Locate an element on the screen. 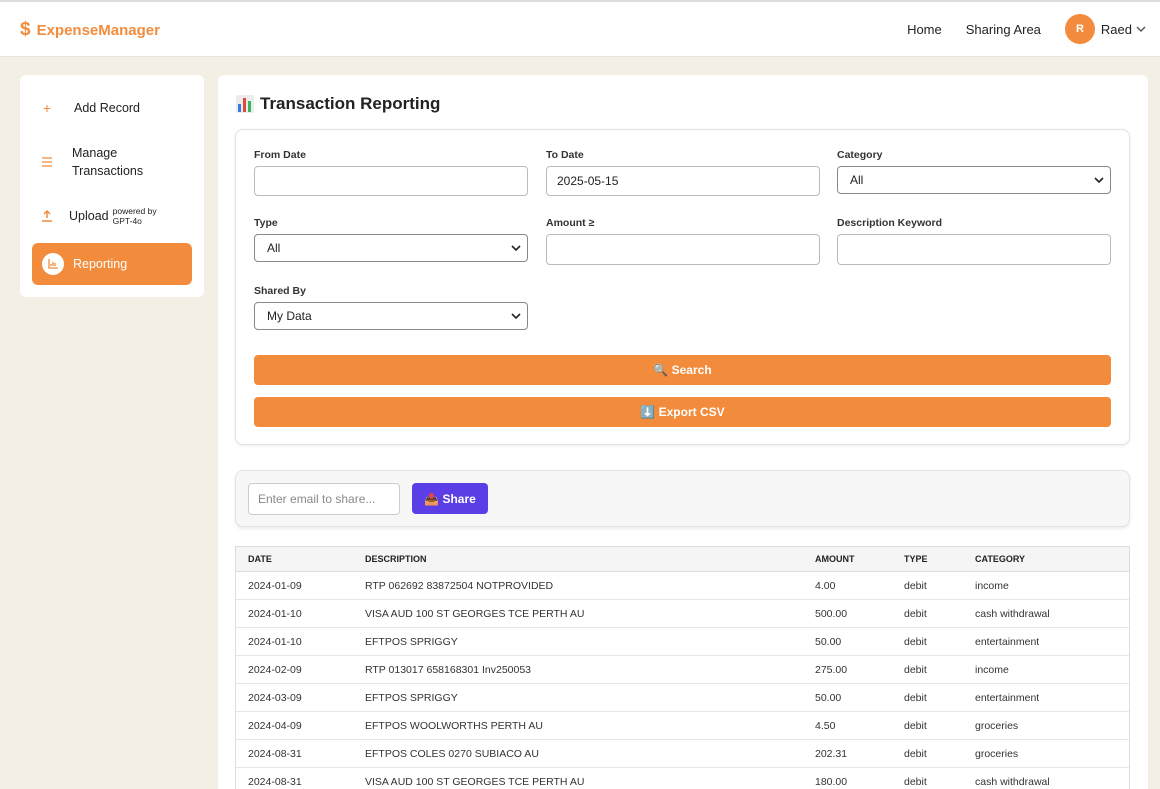  plus-icon: + is located at coordinates (47, 108).